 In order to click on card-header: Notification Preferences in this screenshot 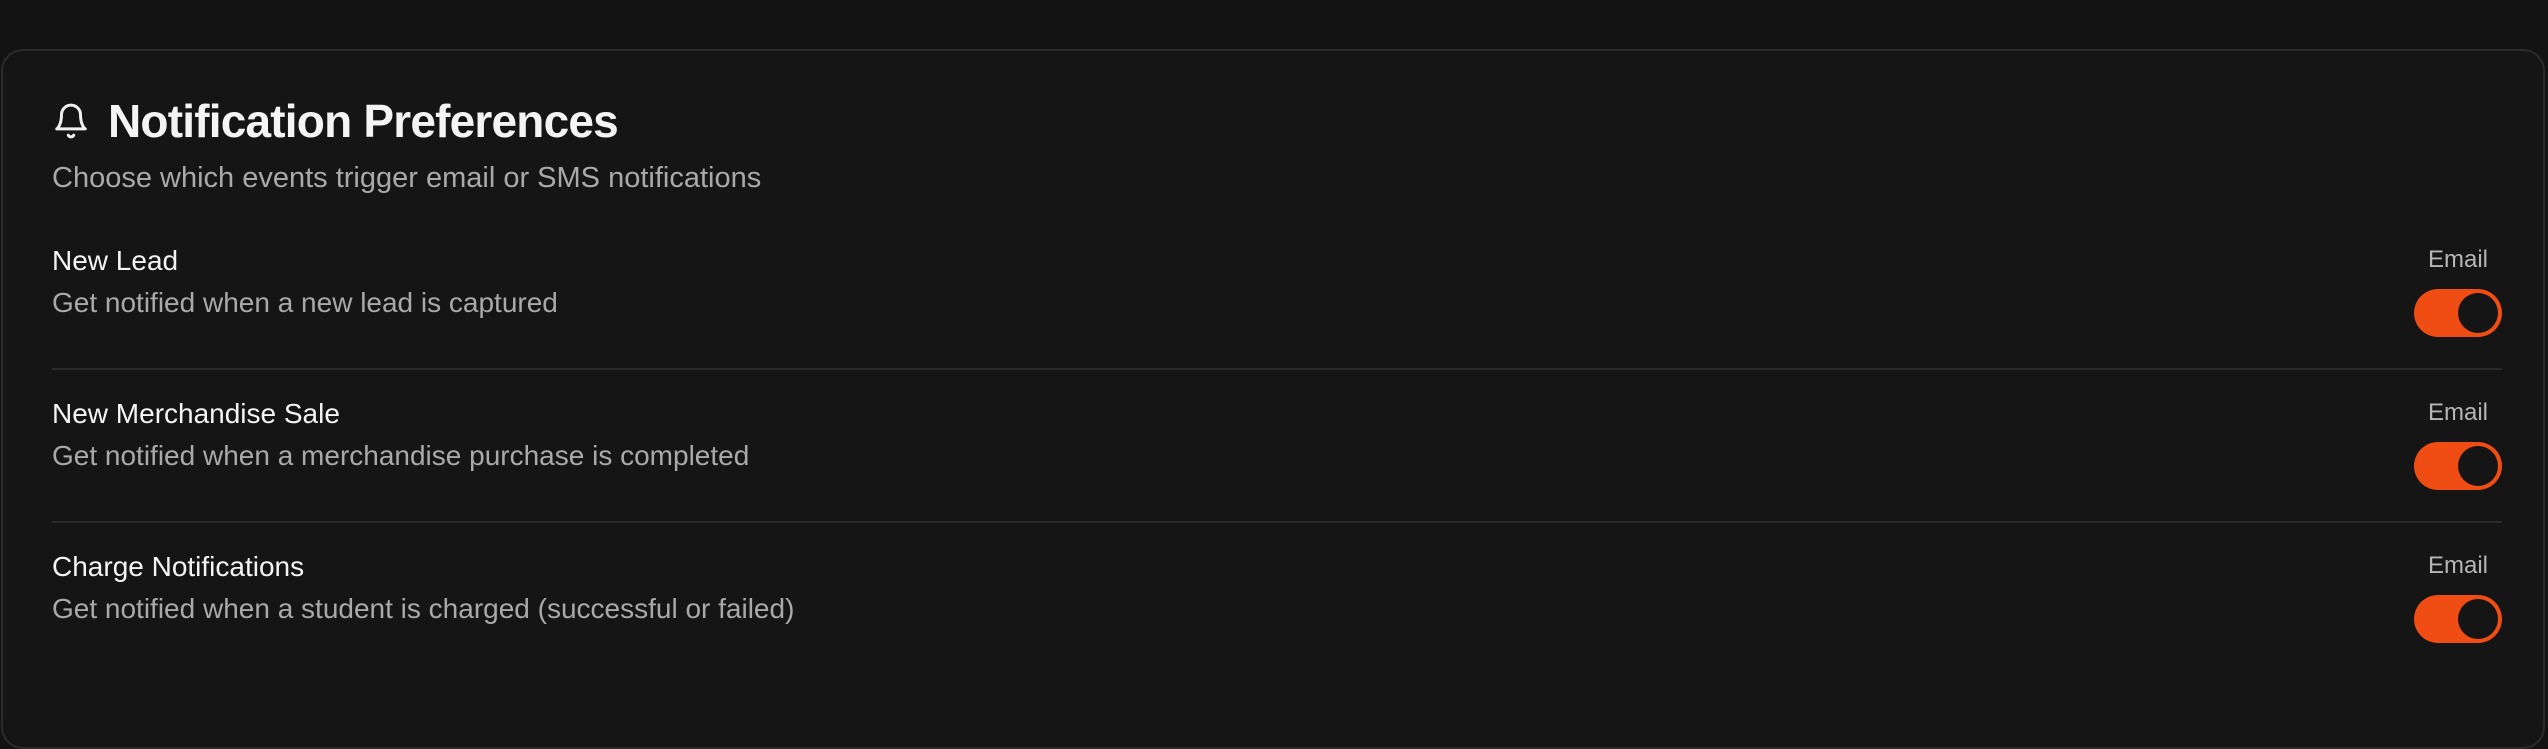, I will do `click(335, 121)`.